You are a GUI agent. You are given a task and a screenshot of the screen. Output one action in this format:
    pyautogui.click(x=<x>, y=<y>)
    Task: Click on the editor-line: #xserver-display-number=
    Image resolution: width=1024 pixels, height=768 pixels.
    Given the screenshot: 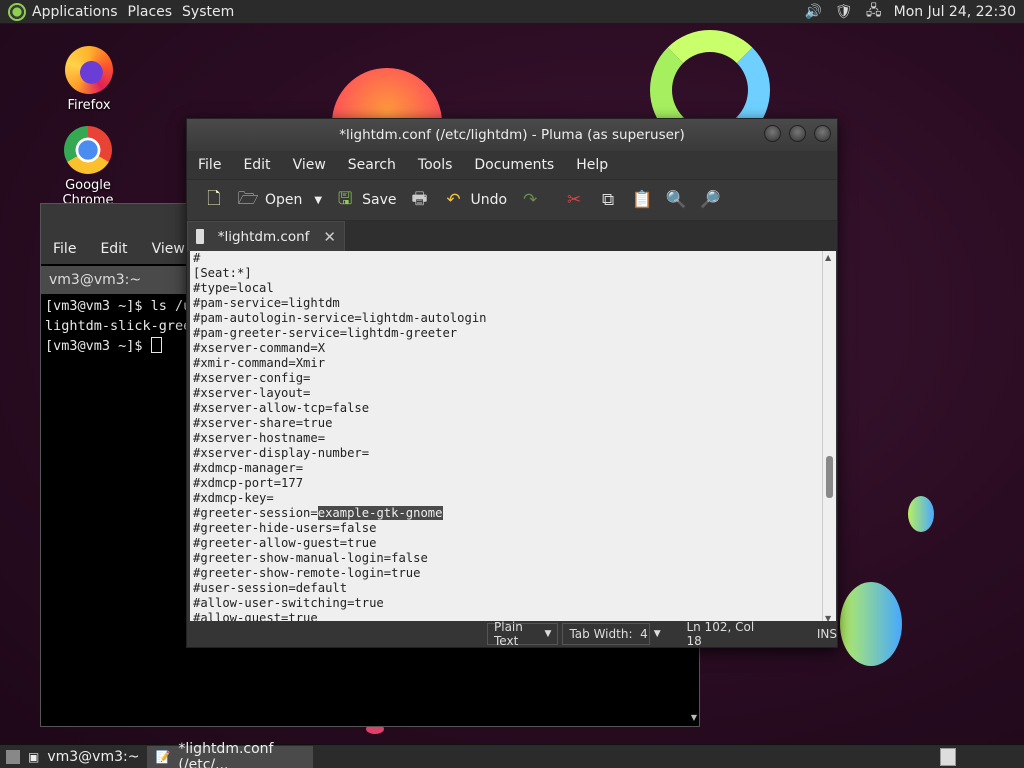 What is the action you would take?
    pyautogui.click(x=281, y=453)
    